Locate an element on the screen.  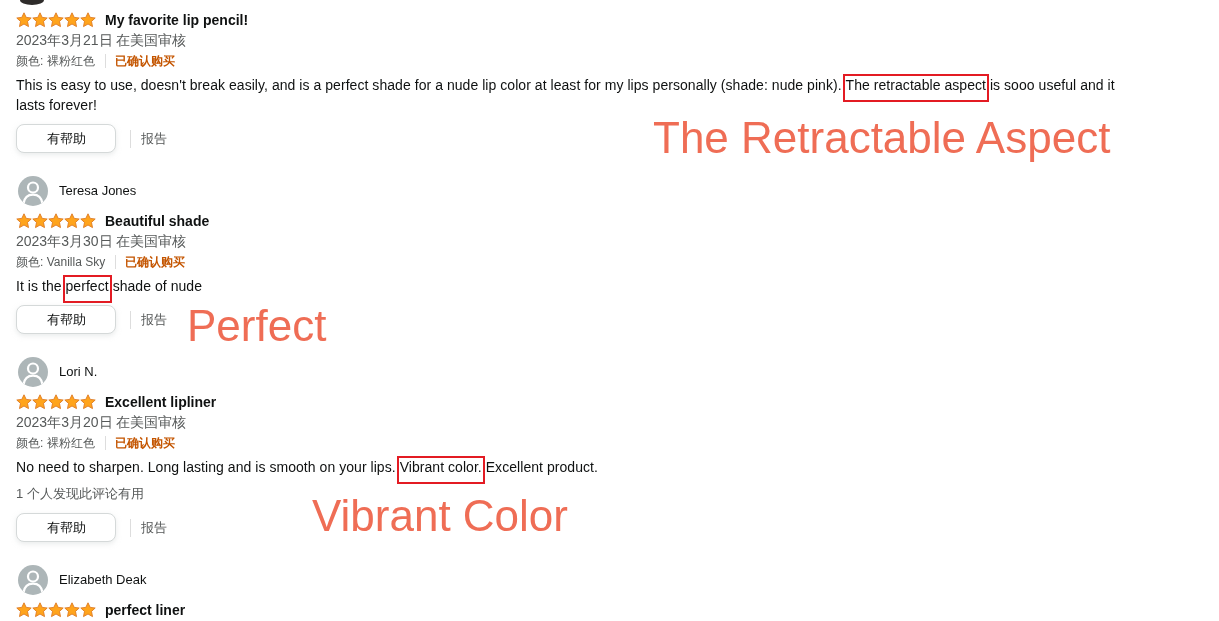
avatar-photo is located at coordinates (32, 2).